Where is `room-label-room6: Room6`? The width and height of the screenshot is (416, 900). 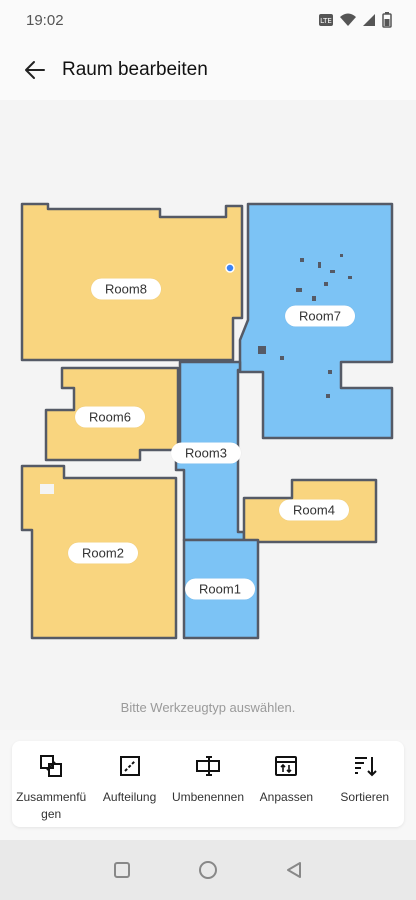
room-label-room6: Room6 is located at coordinates (110, 417).